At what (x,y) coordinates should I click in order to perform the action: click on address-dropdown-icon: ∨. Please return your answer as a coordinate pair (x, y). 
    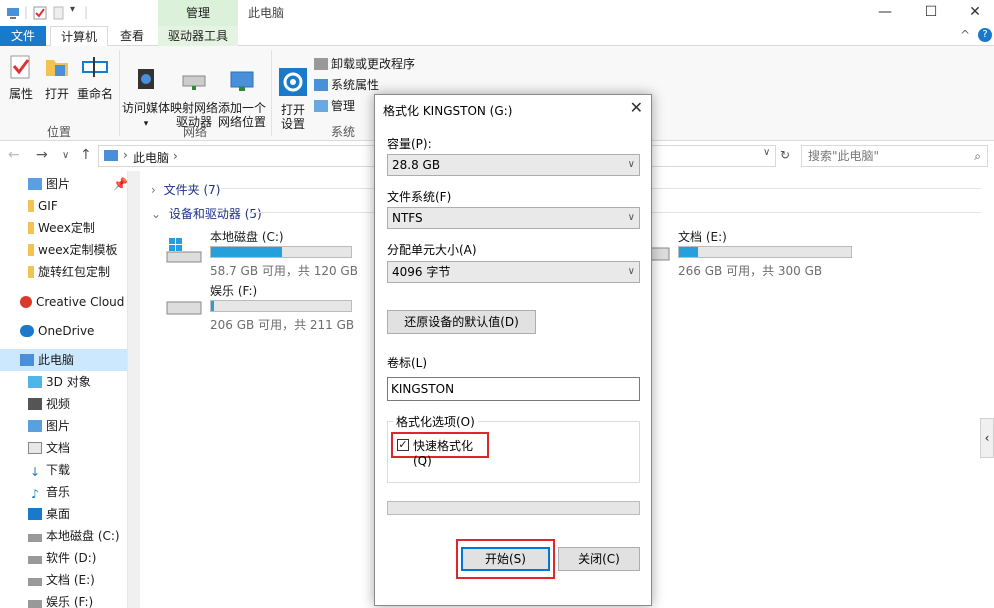
    Looking at the image, I should click on (766, 152).